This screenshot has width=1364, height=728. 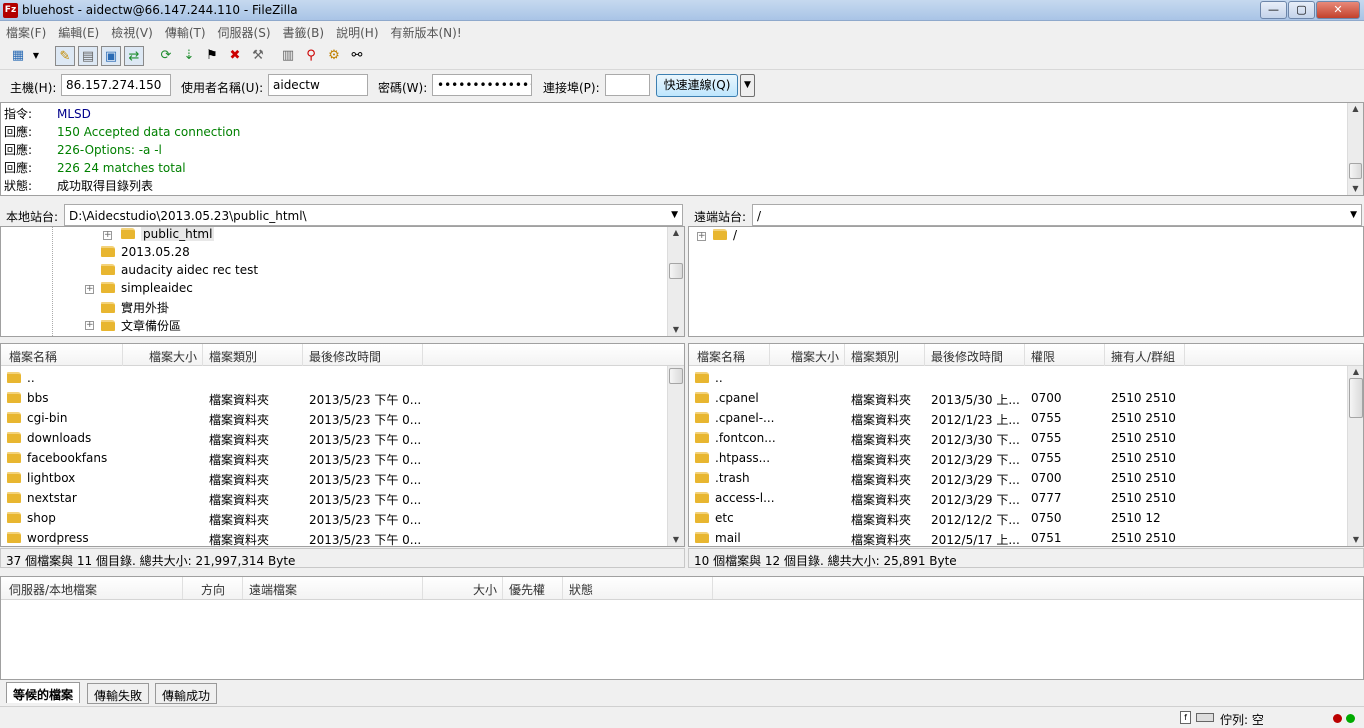 I want to click on tree-item: + 文章備份區, so click(x=133, y=326).